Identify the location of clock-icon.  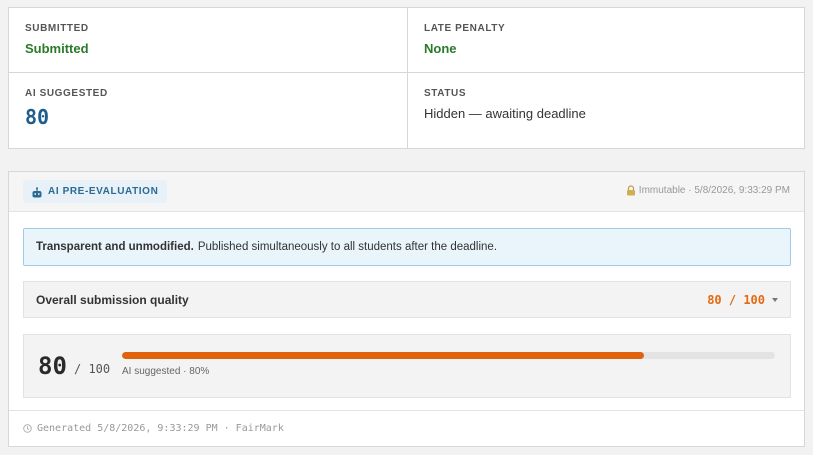
(27, 428).